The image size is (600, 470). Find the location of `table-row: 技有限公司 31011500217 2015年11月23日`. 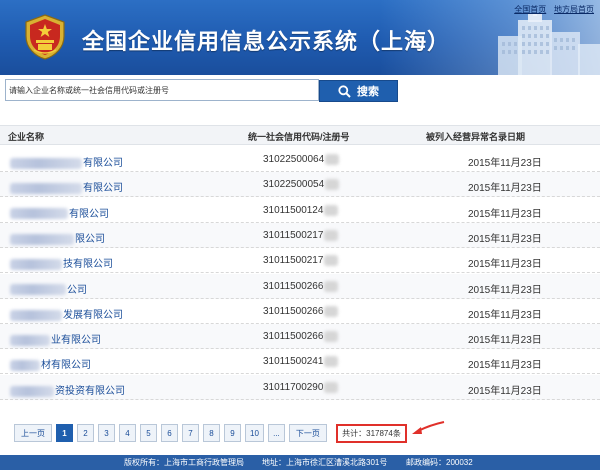

table-row: 技有限公司 31011500217 2015年11月23日 is located at coordinates (300, 261).